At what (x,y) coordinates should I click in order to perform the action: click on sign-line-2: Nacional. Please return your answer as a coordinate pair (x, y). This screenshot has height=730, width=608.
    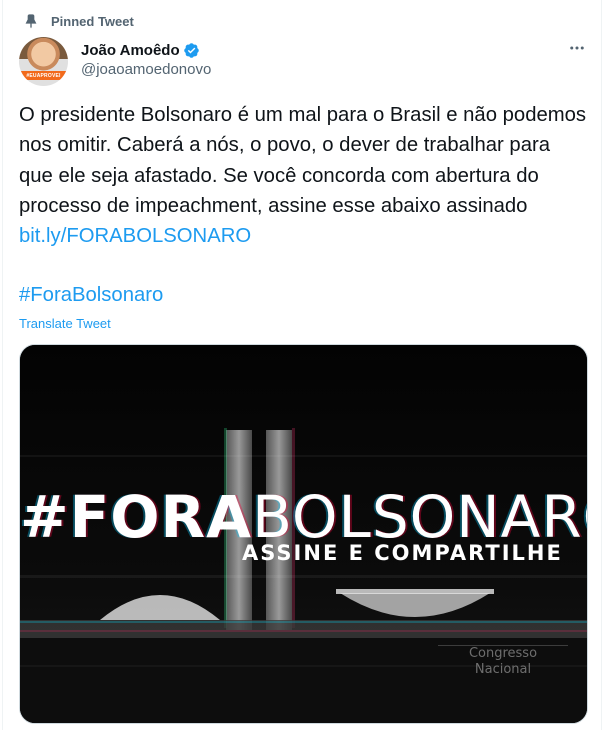
    Looking at the image, I should click on (503, 669).